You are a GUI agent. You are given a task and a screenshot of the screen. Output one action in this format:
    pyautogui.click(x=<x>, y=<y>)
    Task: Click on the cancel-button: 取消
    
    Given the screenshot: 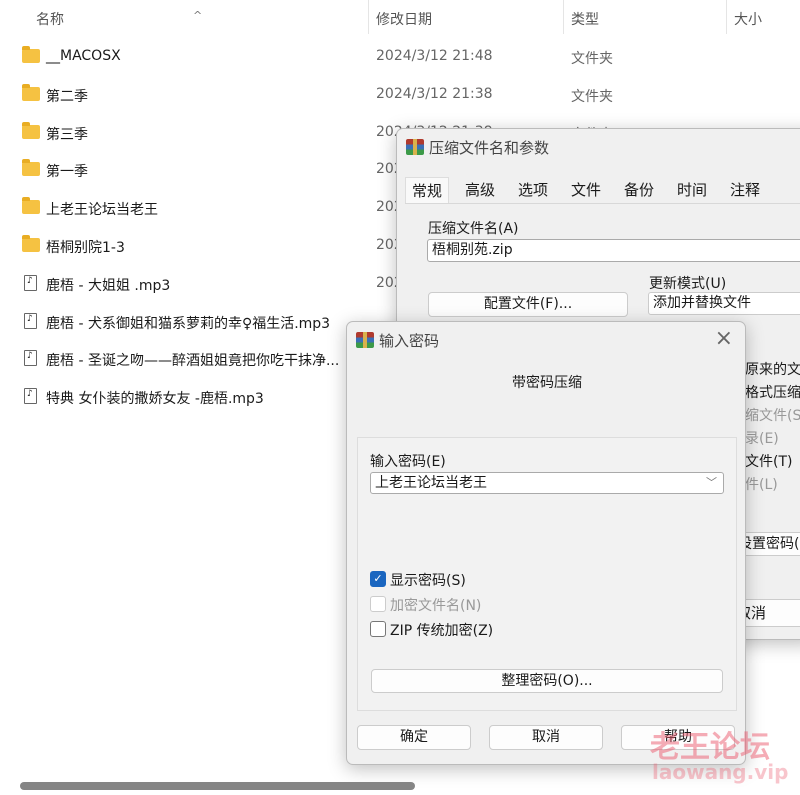 What is the action you would take?
    pyautogui.click(x=546, y=737)
    